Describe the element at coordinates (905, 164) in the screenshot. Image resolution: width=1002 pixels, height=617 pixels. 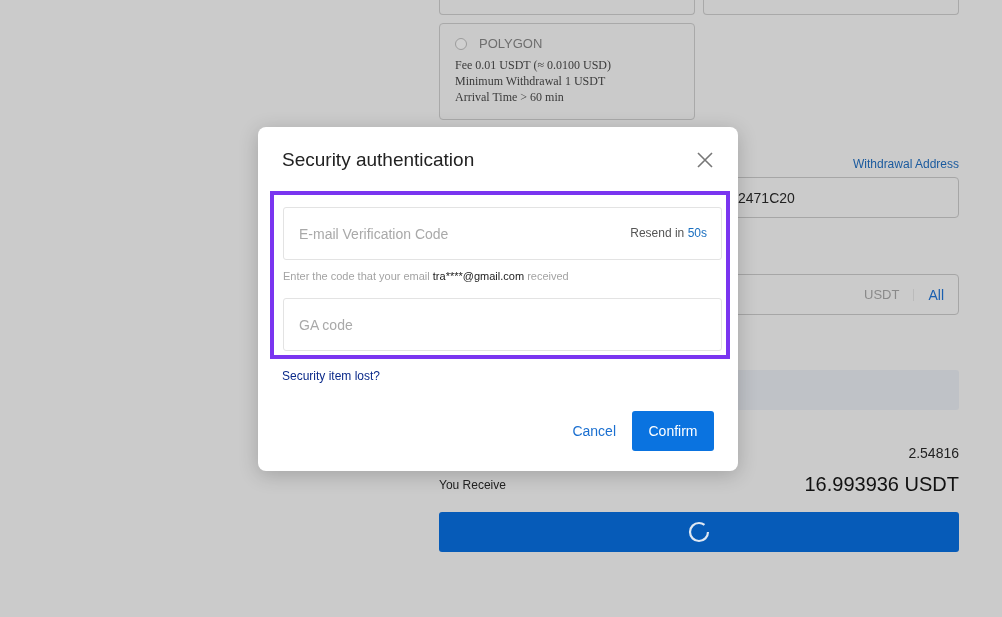
I see `withdrawal-address-link: Withdrawal Address` at that location.